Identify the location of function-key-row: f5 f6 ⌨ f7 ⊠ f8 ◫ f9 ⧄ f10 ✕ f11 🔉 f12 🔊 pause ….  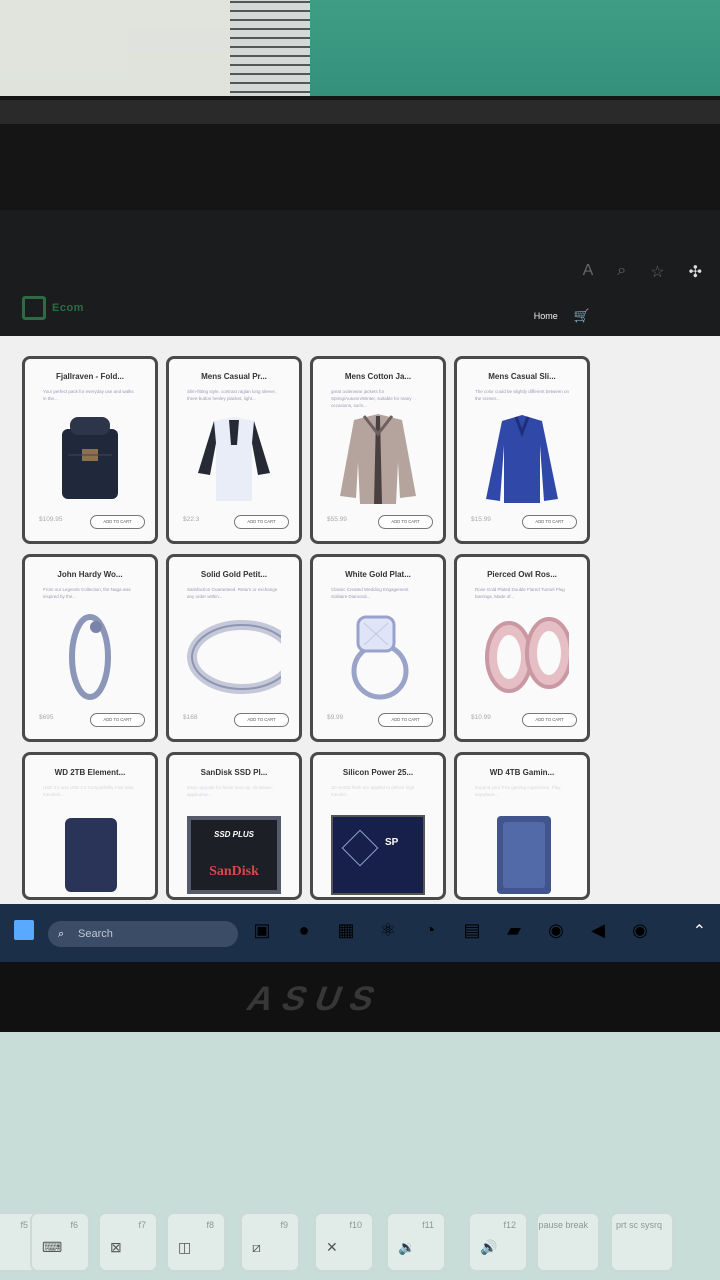
(360, 1234).